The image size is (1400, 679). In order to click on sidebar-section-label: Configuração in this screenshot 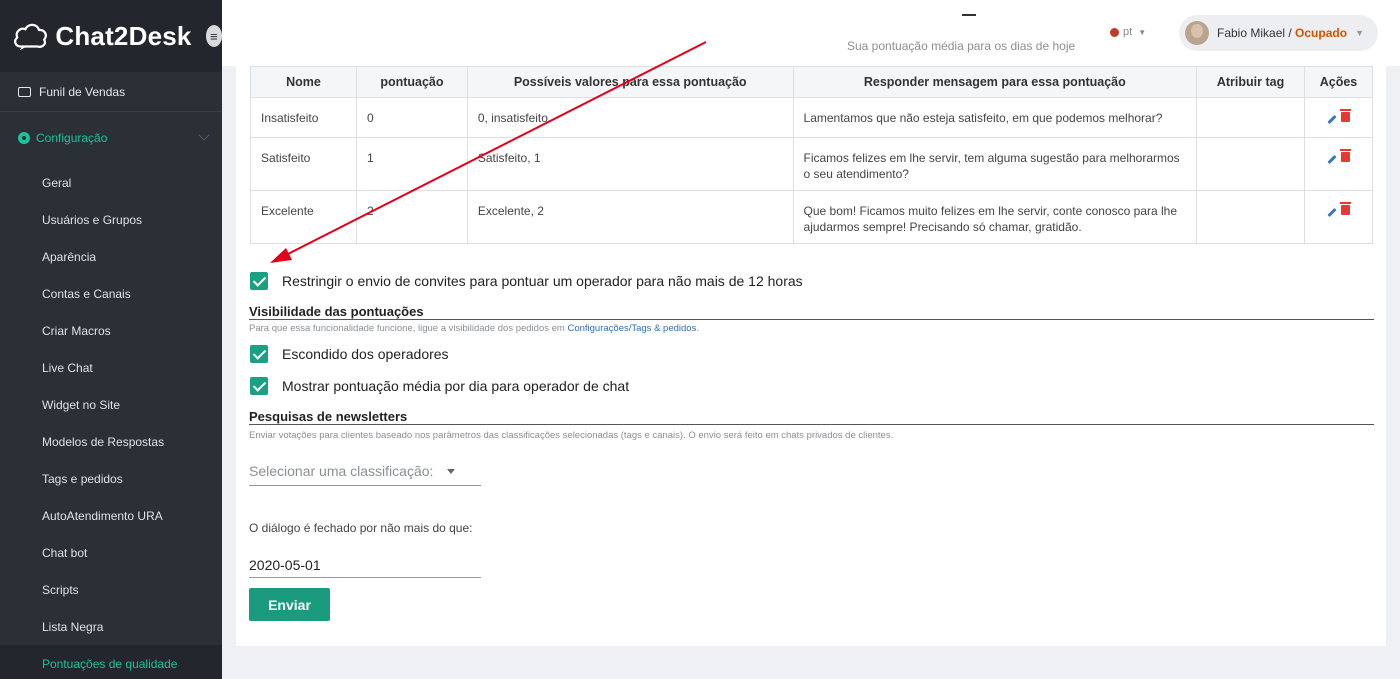, I will do `click(72, 138)`.